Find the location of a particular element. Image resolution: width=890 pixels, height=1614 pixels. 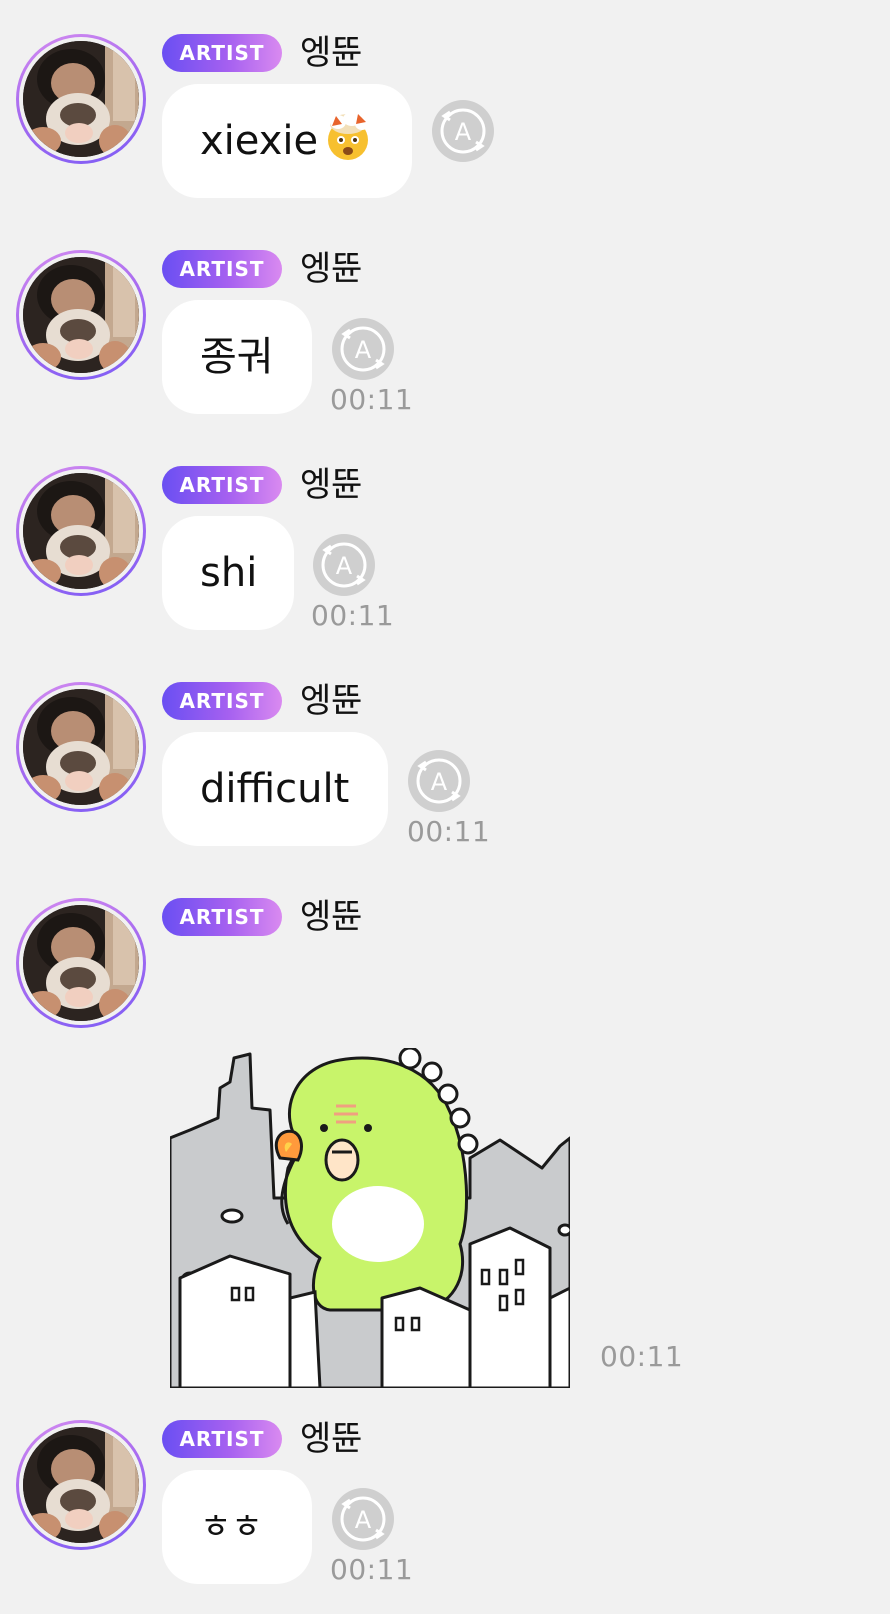

message-bubble: ㅎㅎ is located at coordinates (237, 1527).